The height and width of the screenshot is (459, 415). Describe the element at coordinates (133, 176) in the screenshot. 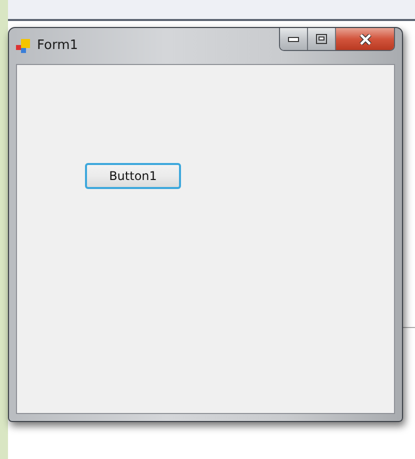

I see `form-button: Button1` at that location.